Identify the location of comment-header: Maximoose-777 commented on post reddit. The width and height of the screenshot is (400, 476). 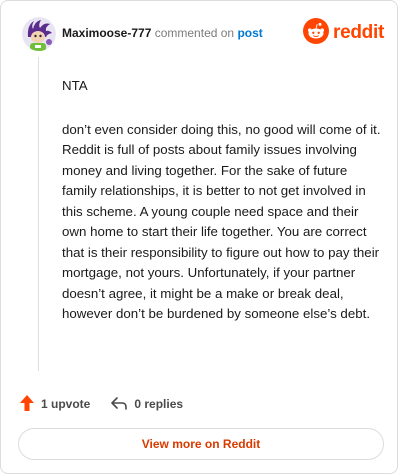
(201, 34).